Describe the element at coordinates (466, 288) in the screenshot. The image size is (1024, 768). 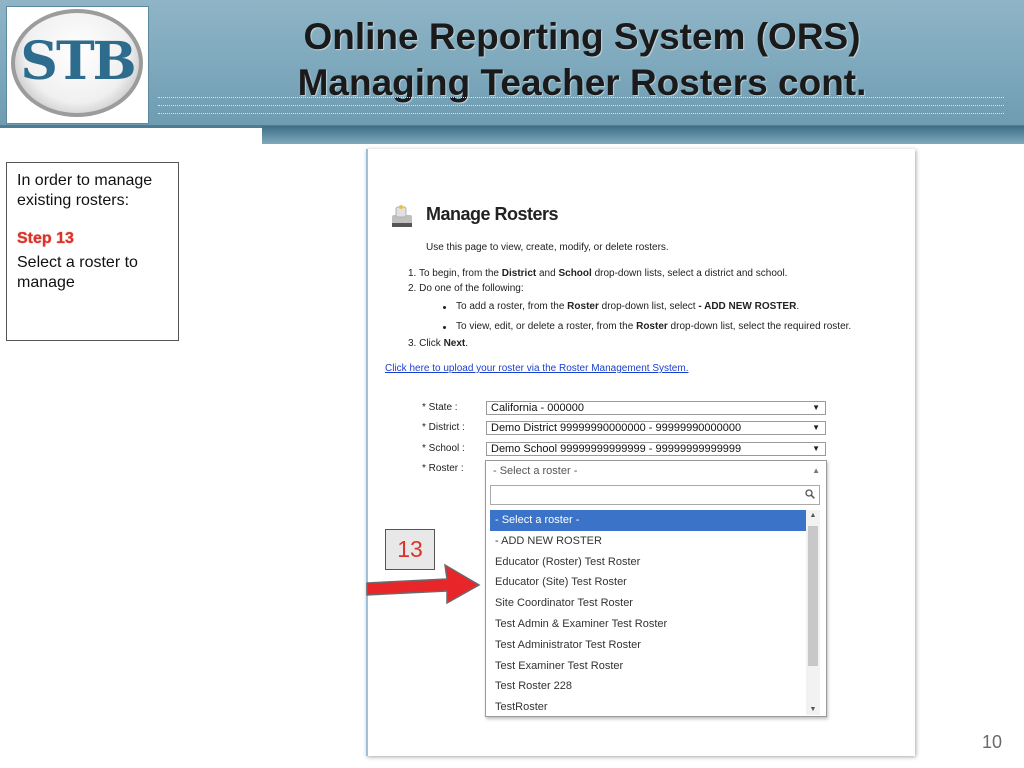
I see `instruction-step-2: 2. Do one of the following:` at that location.